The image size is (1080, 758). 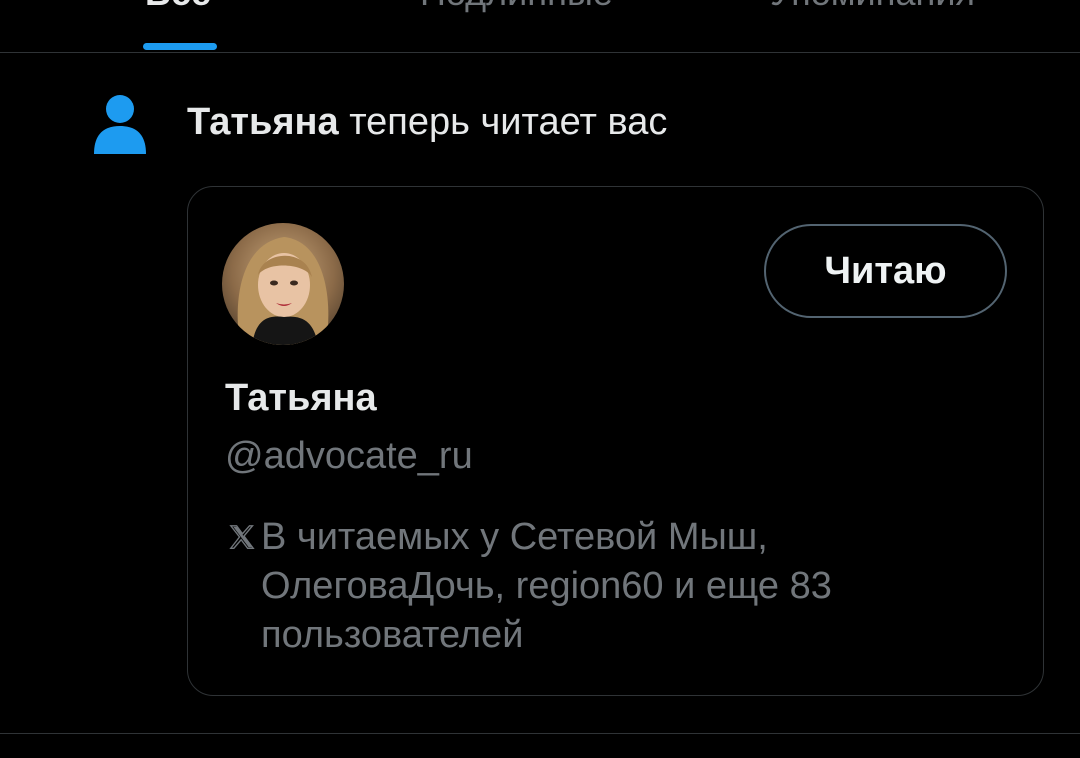 I want to click on following-button: Читаю, so click(x=885, y=271).